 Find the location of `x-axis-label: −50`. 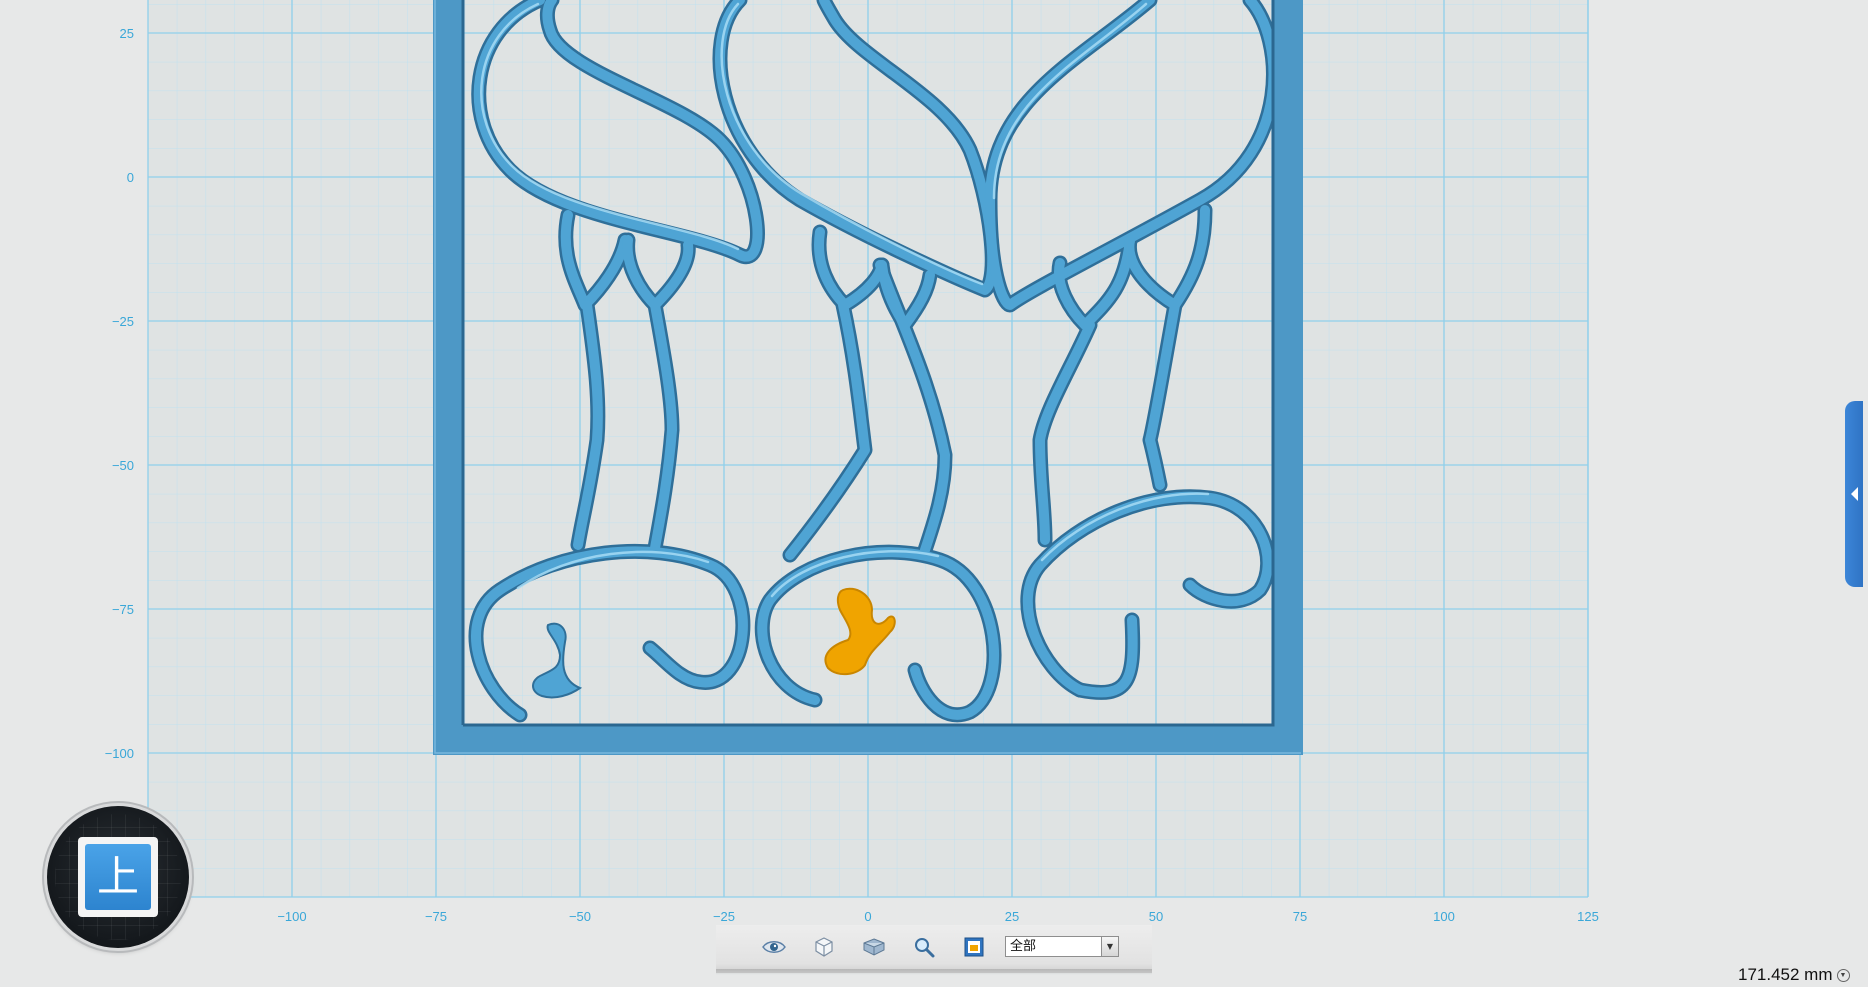

x-axis-label: −50 is located at coordinates (580, 916).